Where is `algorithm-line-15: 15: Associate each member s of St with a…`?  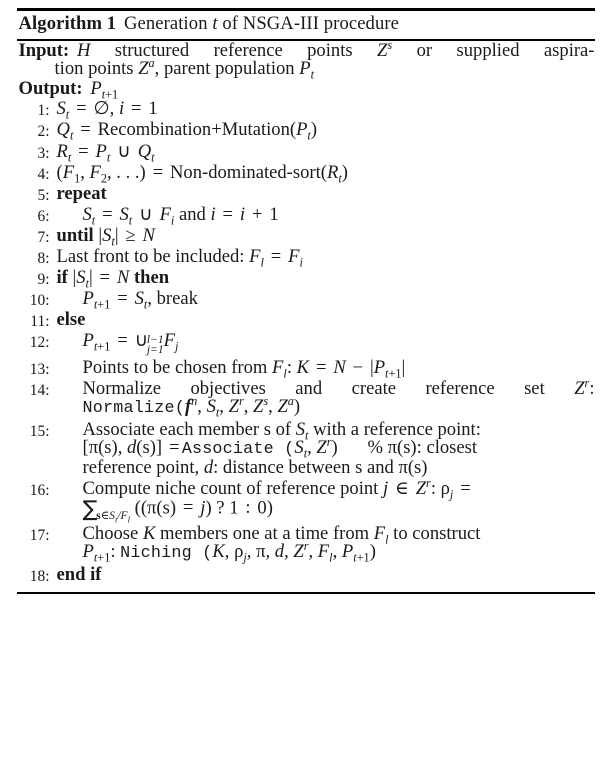
algorithm-line-15: 15: Associate each member s of St with a… is located at coordinates (306, 450).